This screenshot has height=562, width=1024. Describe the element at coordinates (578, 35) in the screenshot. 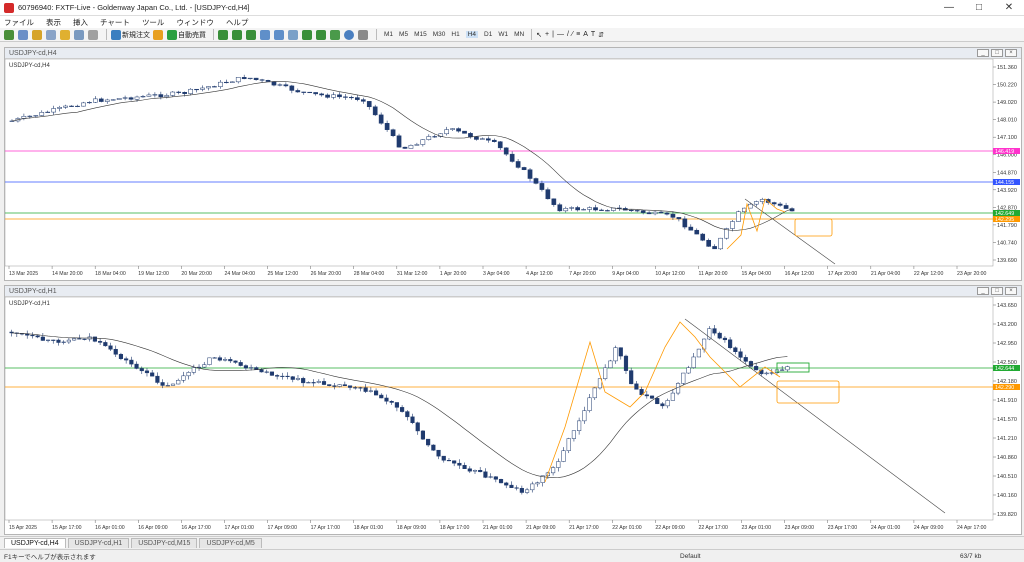

I see `fibo-tool: ≡` at that location.